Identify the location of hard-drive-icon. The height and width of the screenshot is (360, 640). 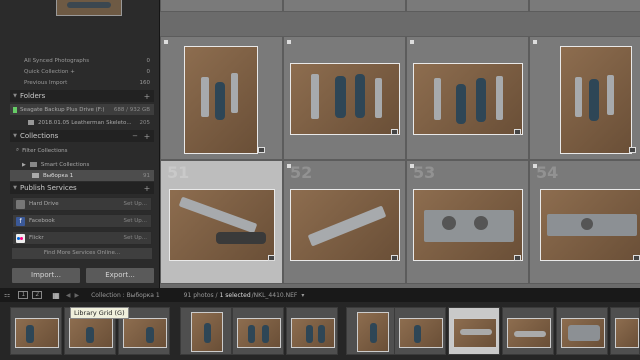
(20, 204).